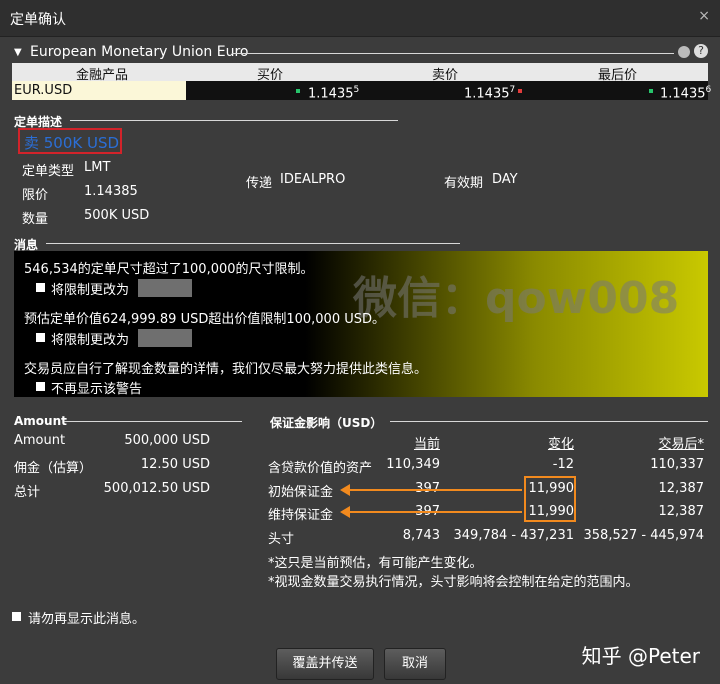  I want to click on quote-table-header: 金融产品 买价 卖价 最后价, so click(360, 73).